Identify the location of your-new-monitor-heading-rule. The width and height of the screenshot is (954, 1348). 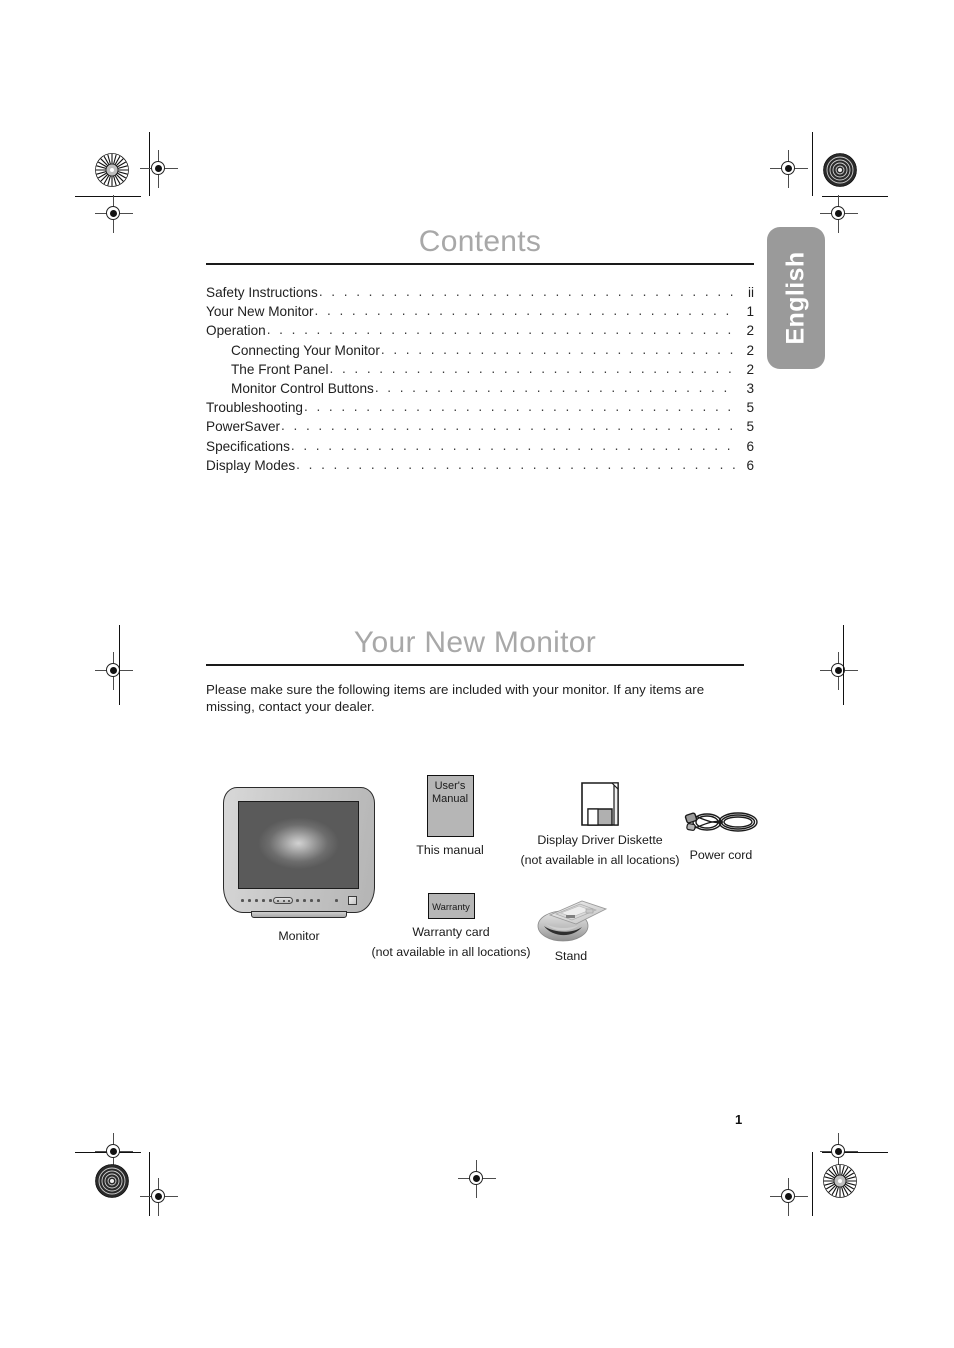
(475, 665).